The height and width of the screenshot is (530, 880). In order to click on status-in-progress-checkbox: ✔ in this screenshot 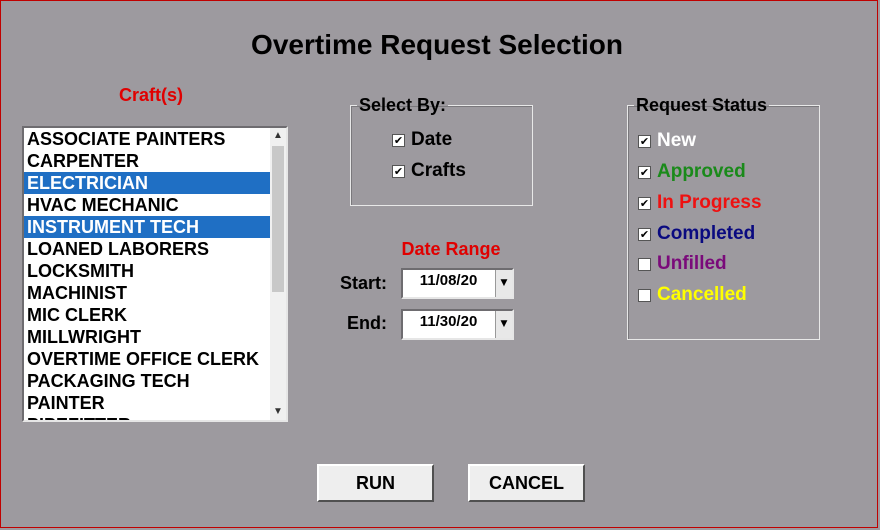, I will do `click(644, 203)`.